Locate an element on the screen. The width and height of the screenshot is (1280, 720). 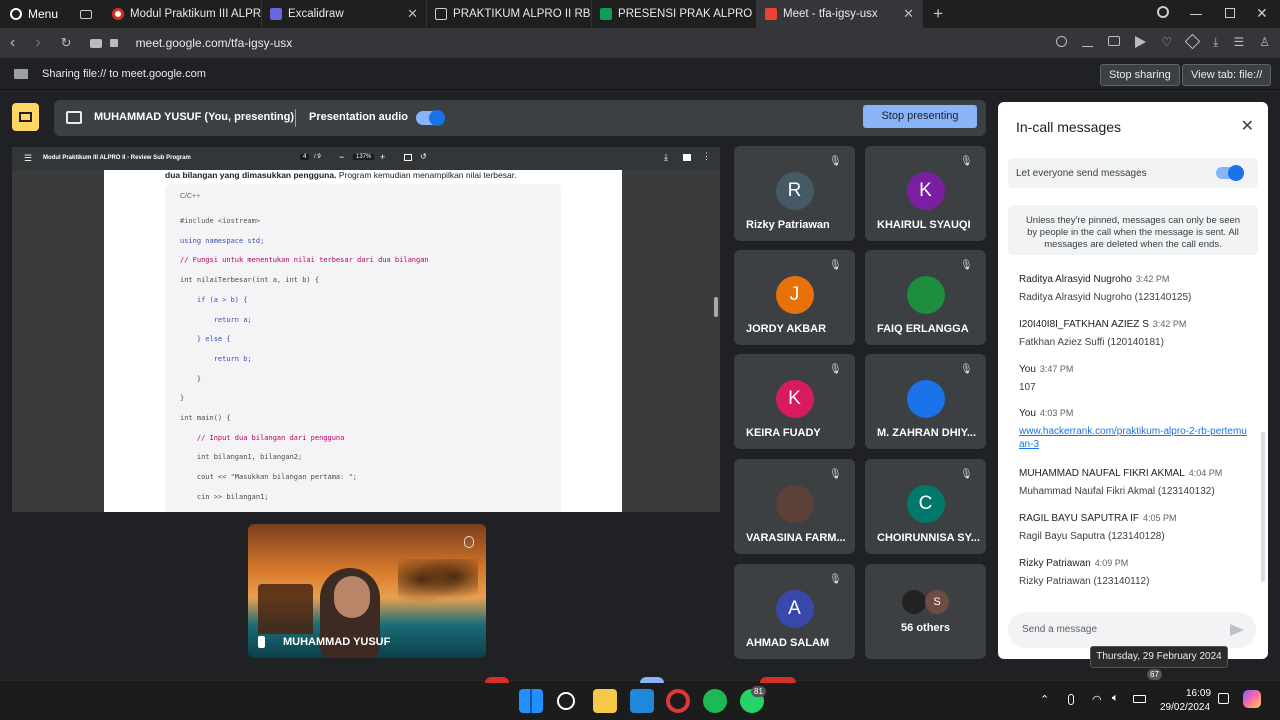
avatar is located at coordinates (925, 295).